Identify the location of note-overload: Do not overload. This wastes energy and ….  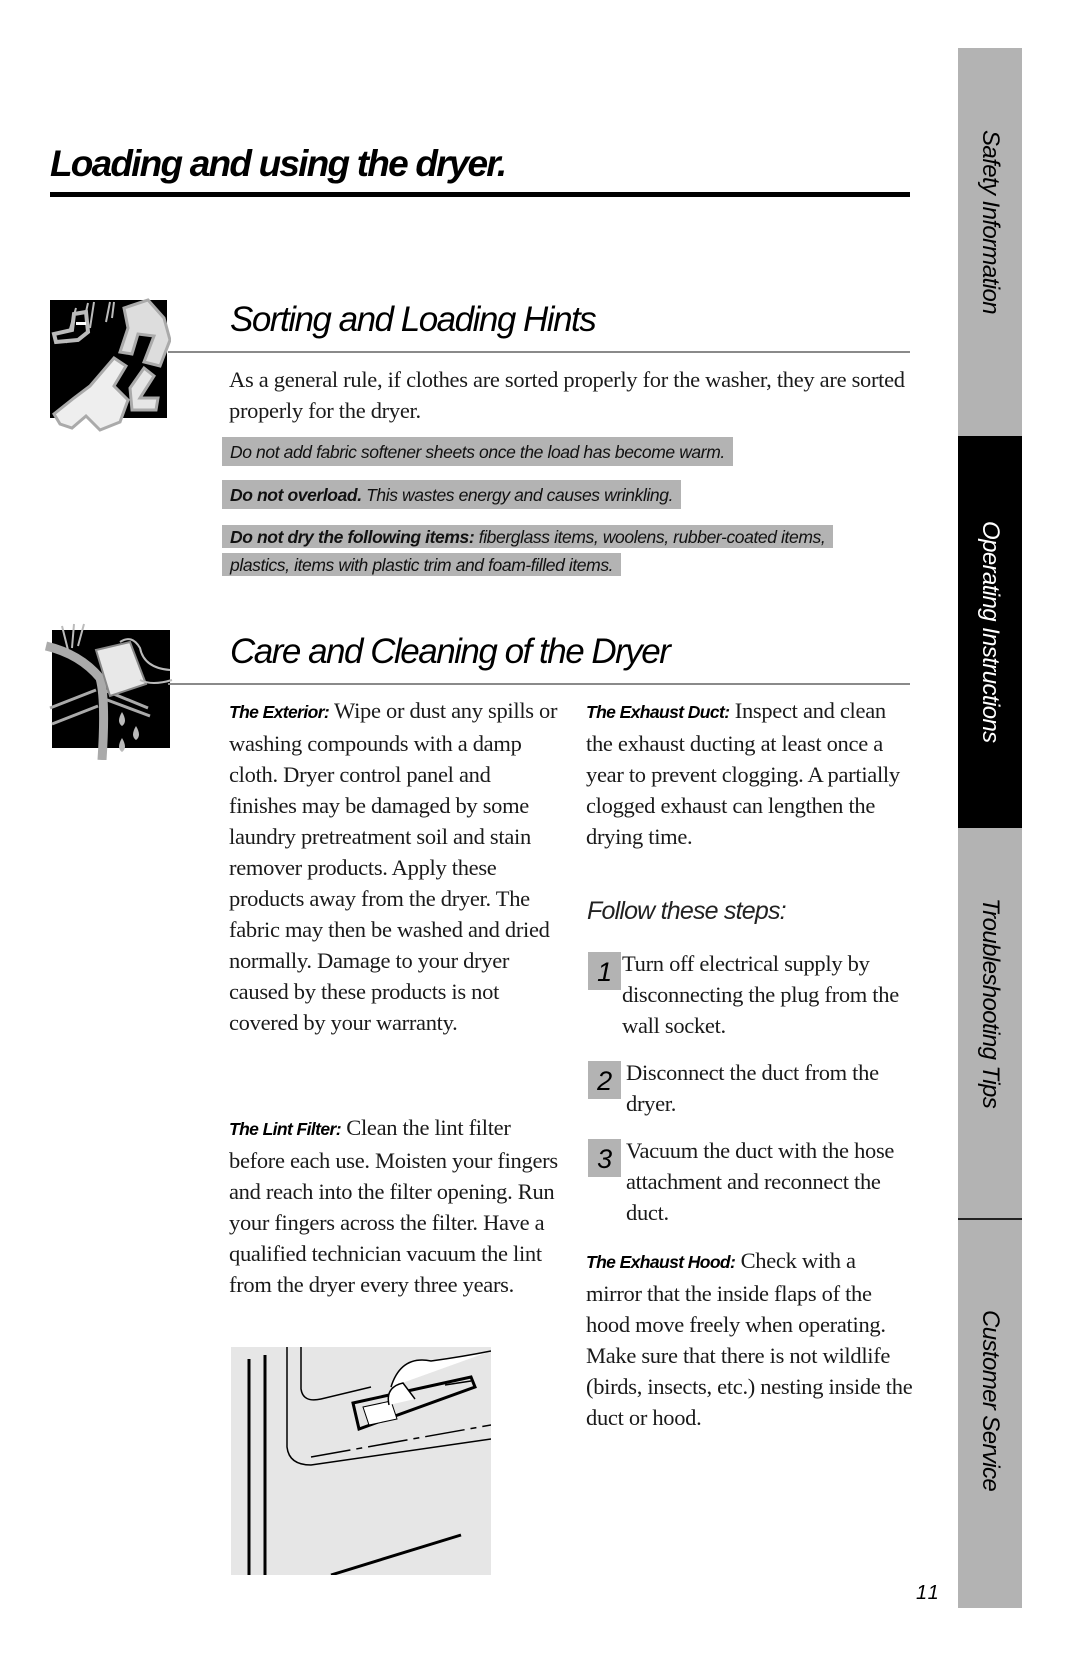
(452, 494).